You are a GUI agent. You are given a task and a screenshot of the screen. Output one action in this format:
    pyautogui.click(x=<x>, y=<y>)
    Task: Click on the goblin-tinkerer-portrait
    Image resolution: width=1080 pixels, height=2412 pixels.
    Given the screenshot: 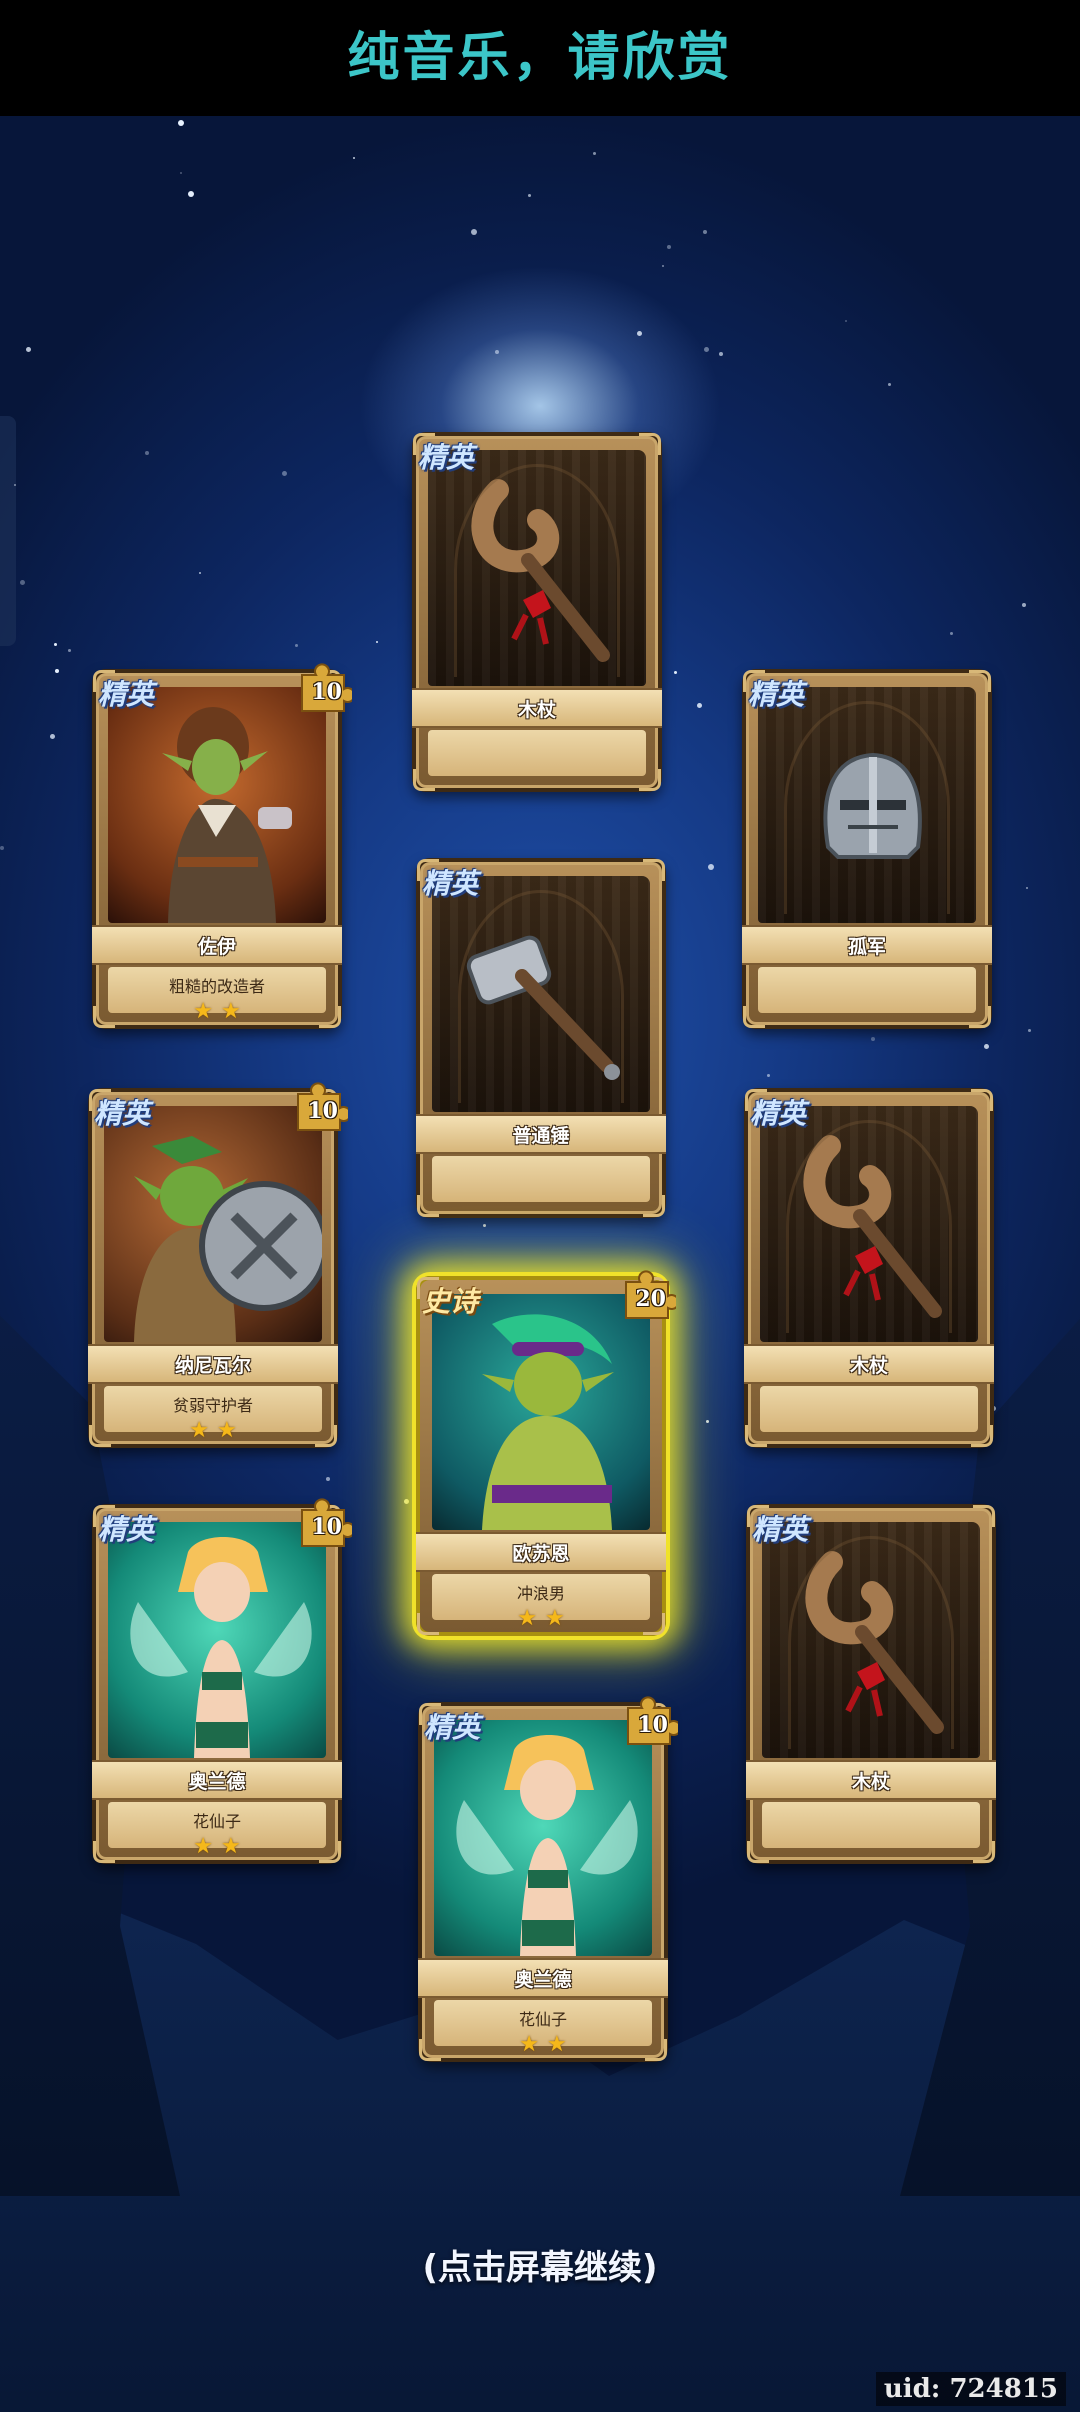 What is the action you would take?
    pyautogui.click(x=227, y=815)
    